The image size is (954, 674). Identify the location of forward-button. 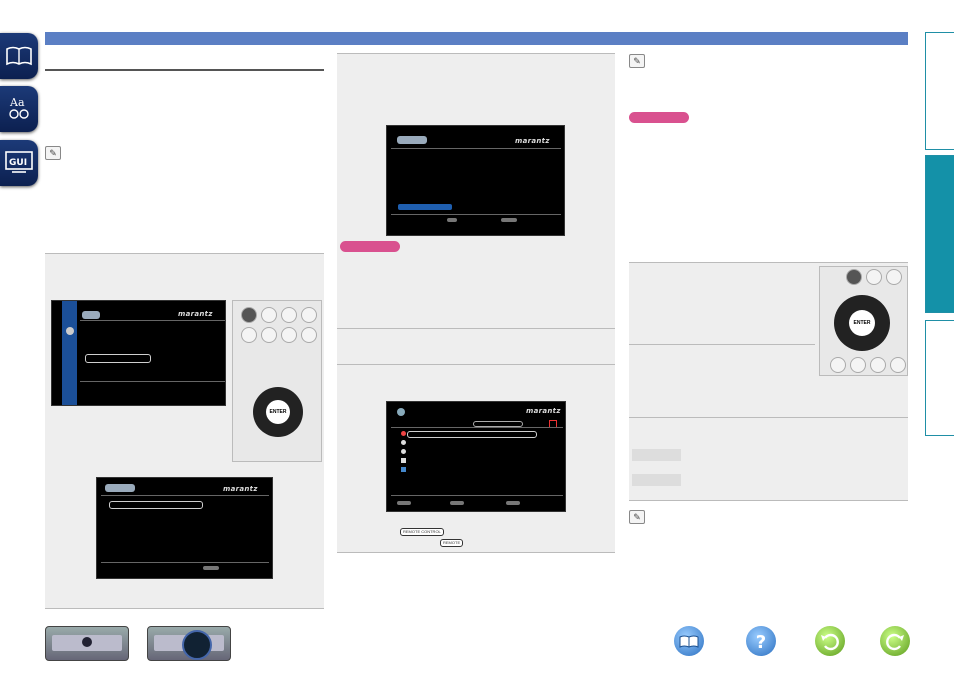
(895, 641).